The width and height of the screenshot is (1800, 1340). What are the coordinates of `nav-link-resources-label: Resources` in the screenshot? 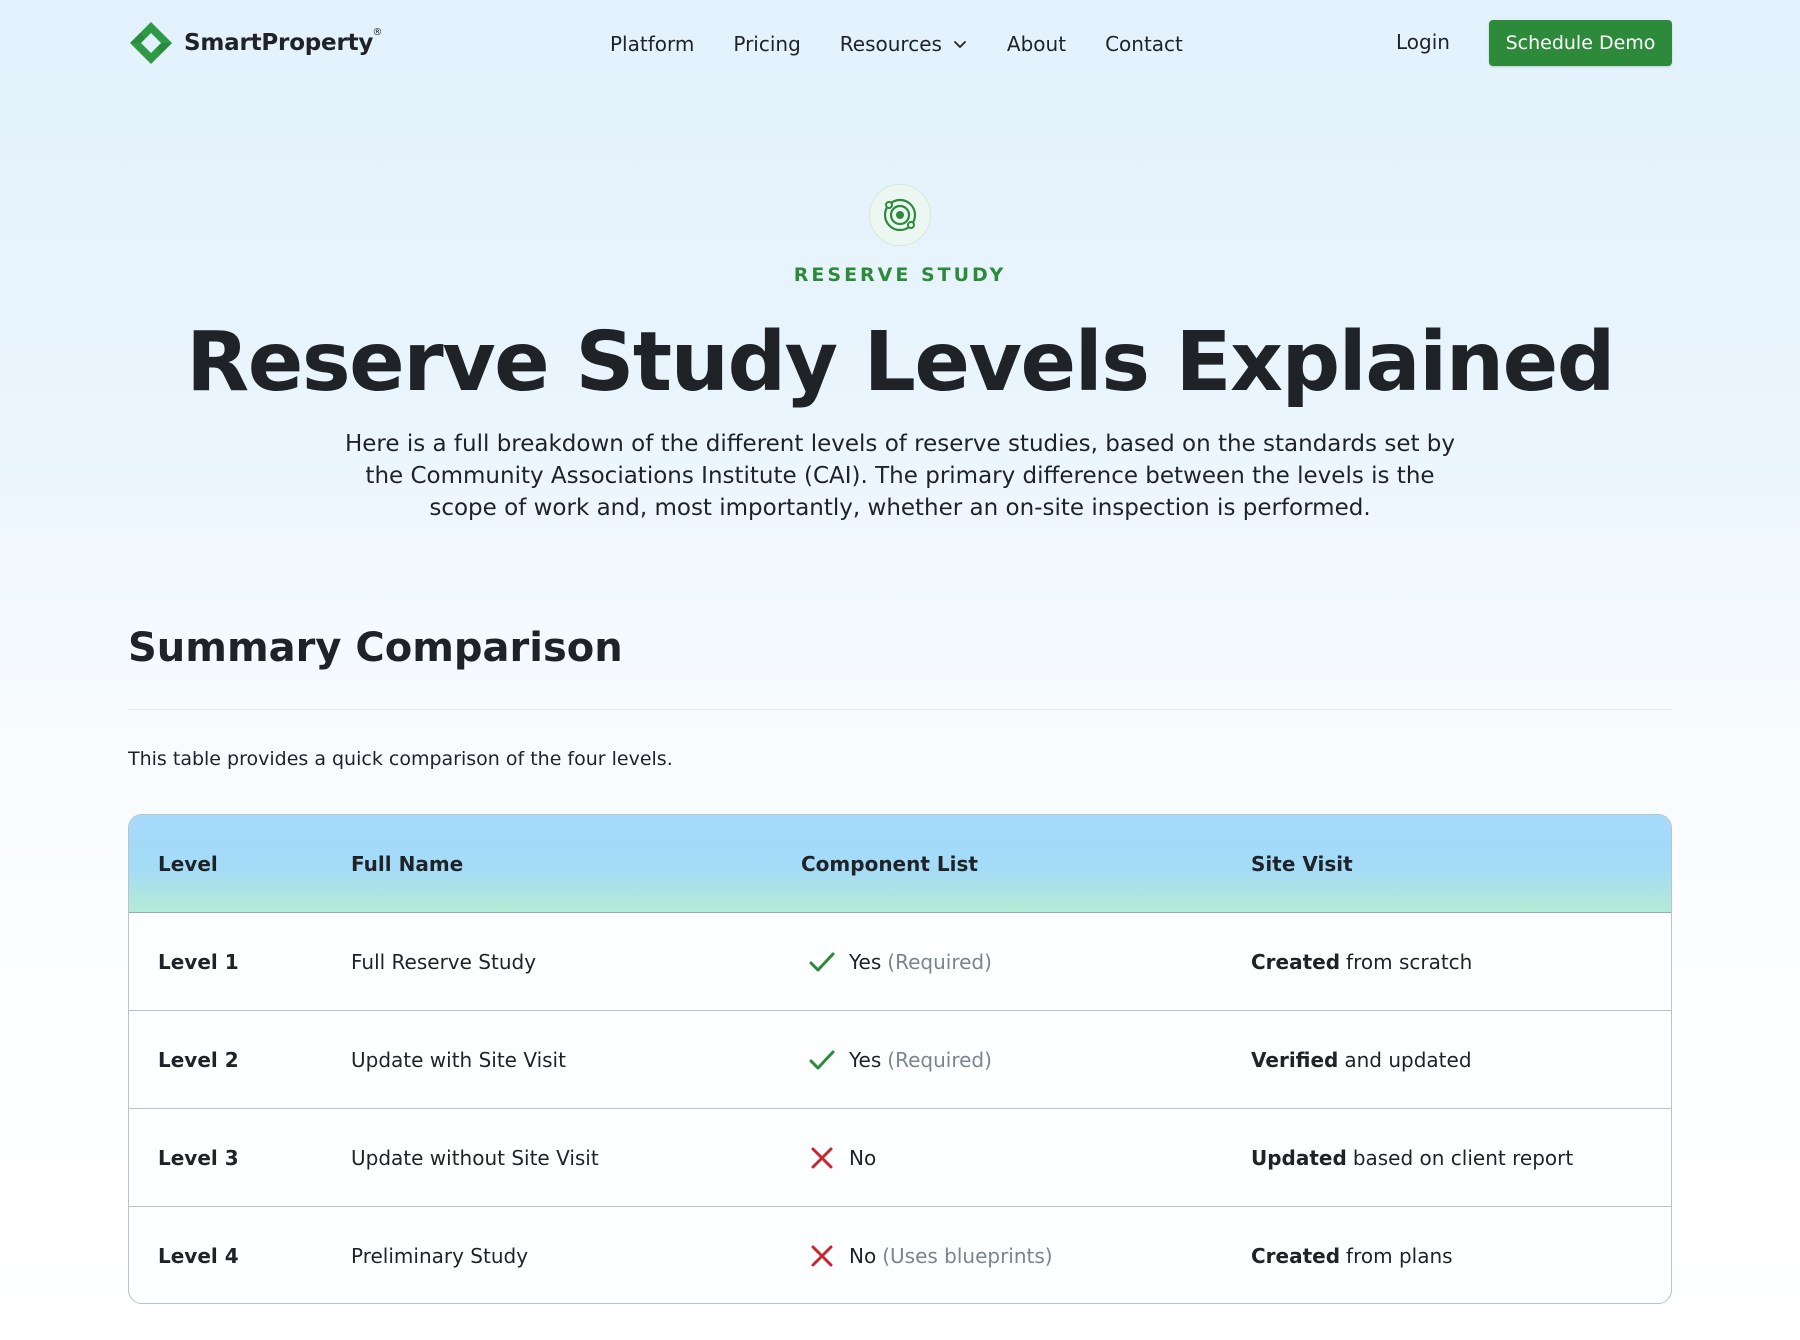 It's located at (890, 44).